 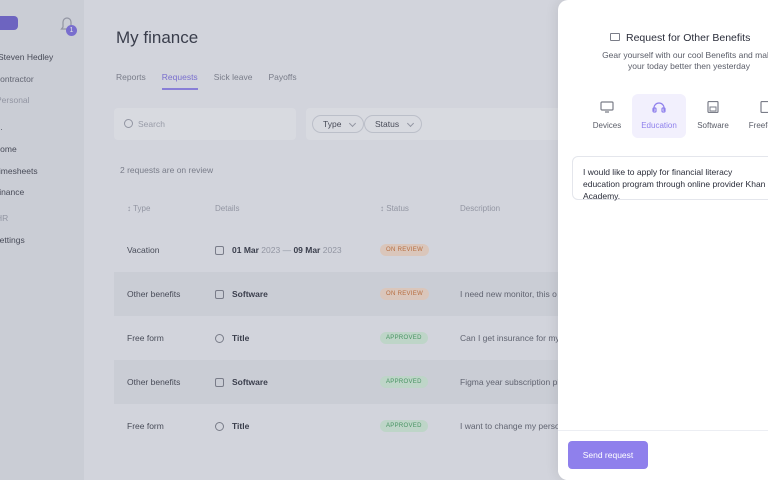 I want to click on category-freeform-label: Freeform, so click(x=758, y=125).